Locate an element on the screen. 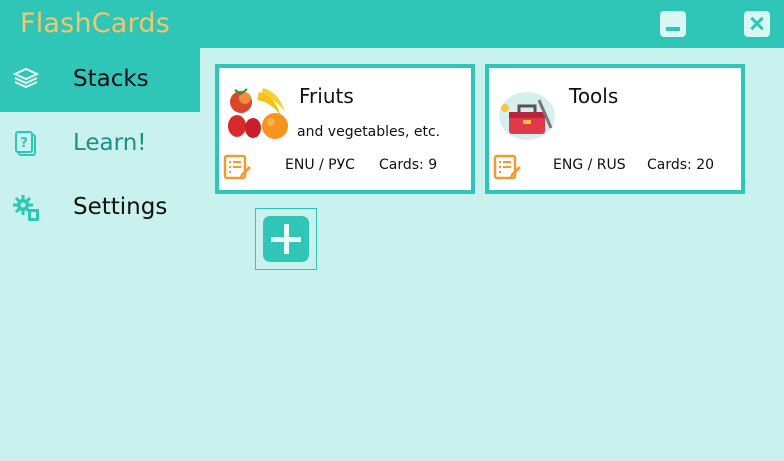  stack-languages: ENU / РУС is located at coordinates (320, 165).